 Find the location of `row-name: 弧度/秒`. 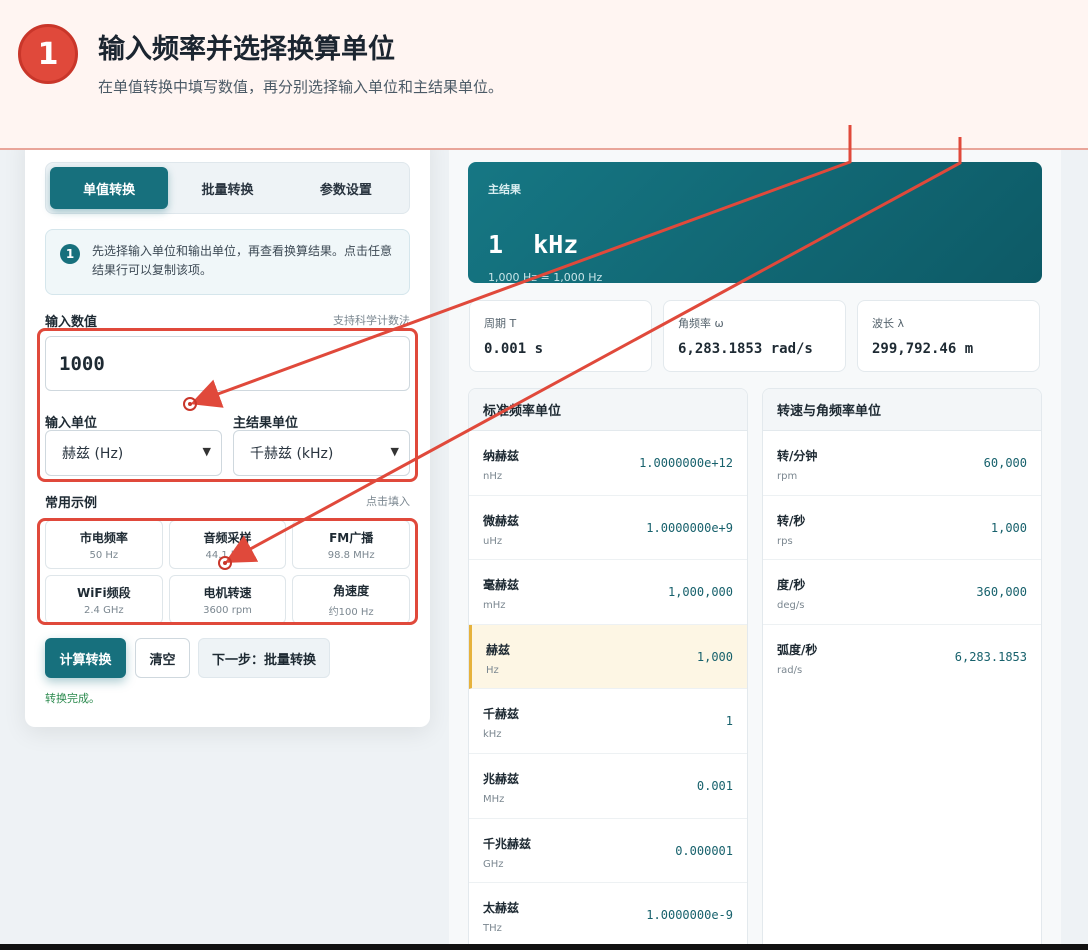

row-name: 弧度/秒 is located at coordinates (797, 649).